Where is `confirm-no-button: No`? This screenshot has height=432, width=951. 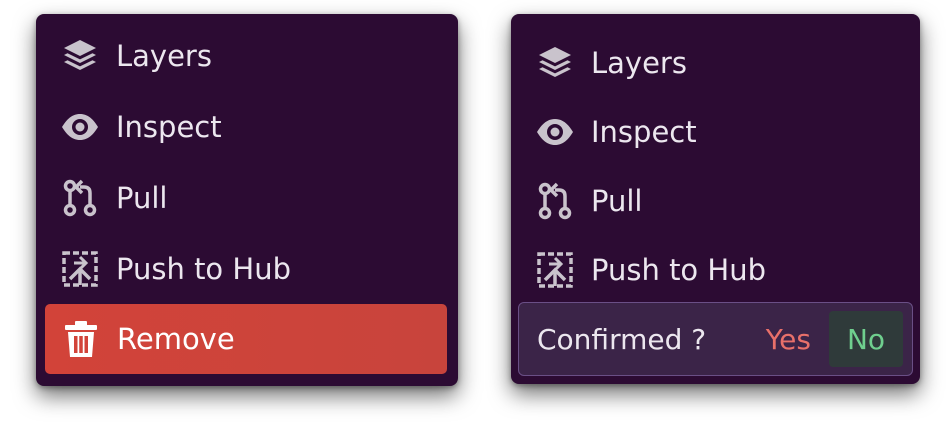
confirm-no-button: No is located at coordinates (866, 339).